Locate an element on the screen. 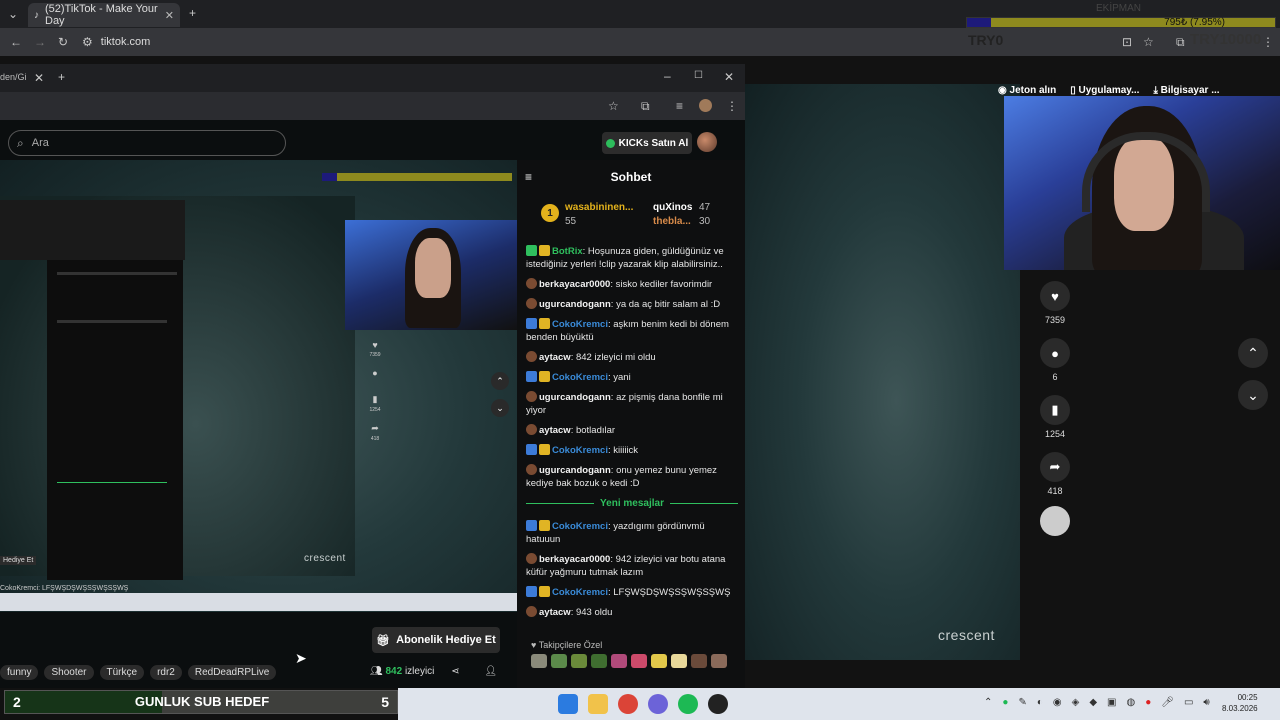 This screenshot has width=1280, height=720. save-button: ▮ is located at coordinates (1055, 410).